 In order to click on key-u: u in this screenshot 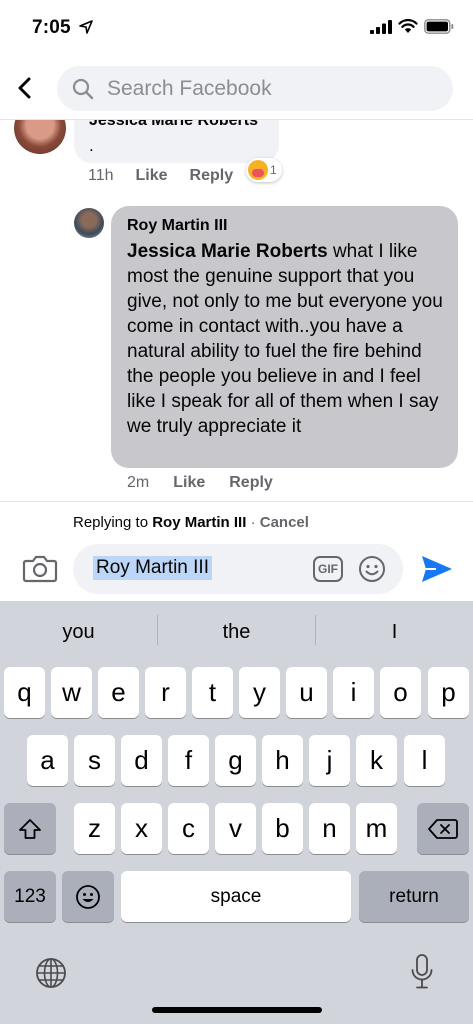, I will do `click(306, 692)`.